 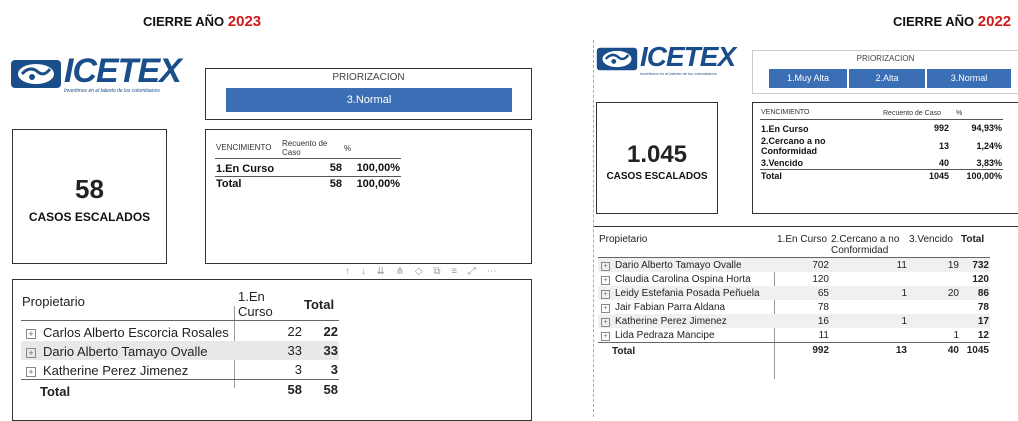 What do you see at coordinates (794, 335) in the screenshot?
I see `table-row: + Lida Pedraza Mancipe 11 1 12` at bounding box center [794, 335].